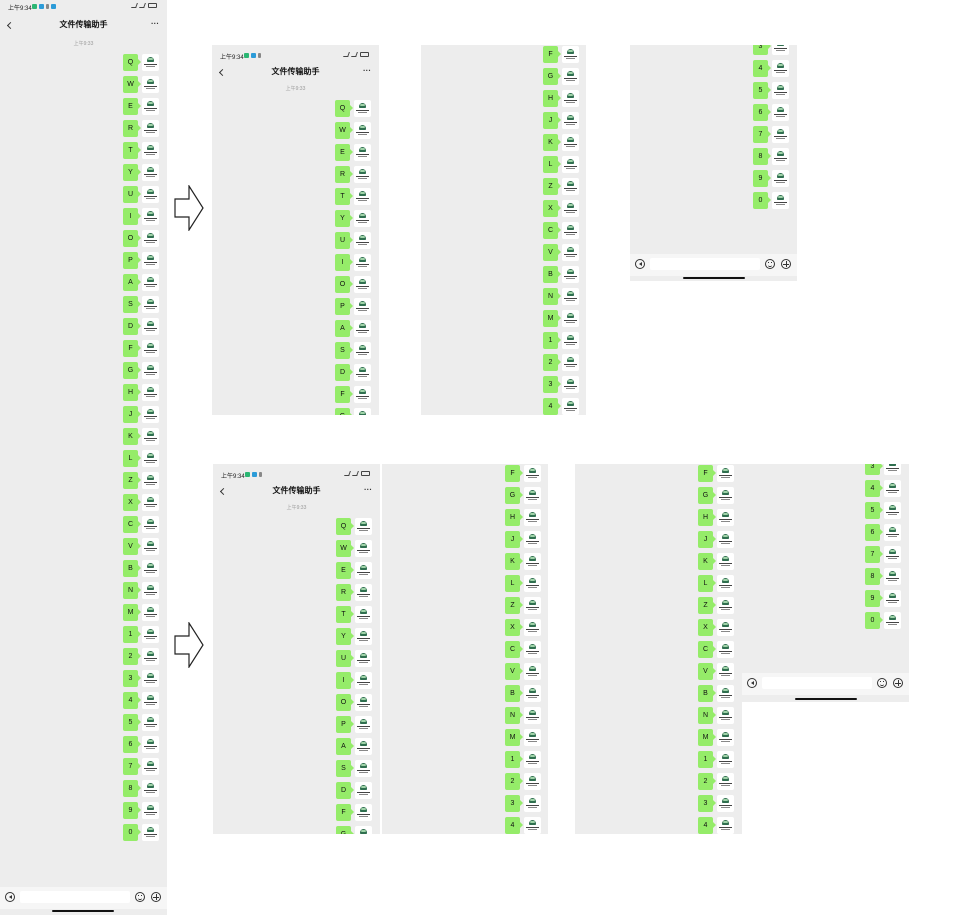  I want to click on message-bubble: L, so click(132, 458).